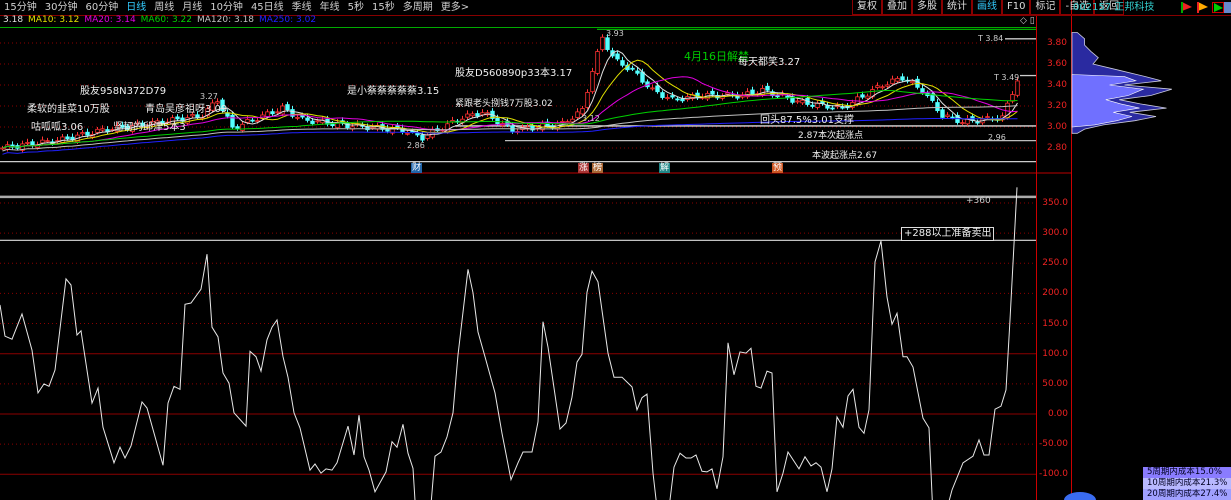 This screenshot has width=1231, height=500. Describe the element at coordinates (417, 168) in the screenshot. I see `marker-finance: 财` at that location.